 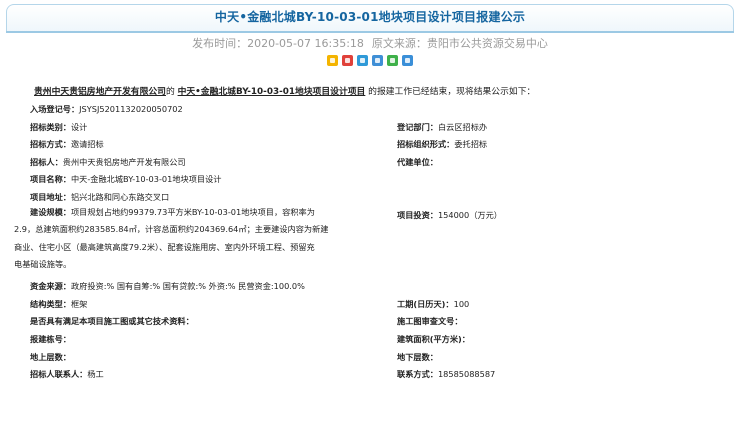 I want to click on field-label: 项目投资：, so click(x=417, y=215).